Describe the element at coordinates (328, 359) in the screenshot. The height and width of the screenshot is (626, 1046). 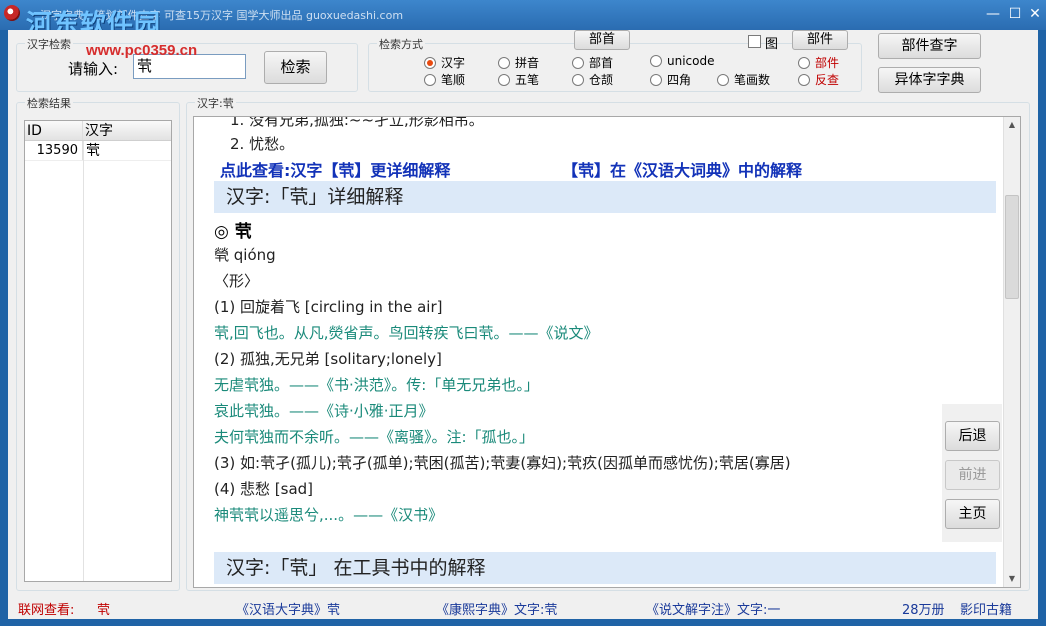
I see `definition-2: (2) 孤独,无兄弟 [solitary;lonely]` at that location.